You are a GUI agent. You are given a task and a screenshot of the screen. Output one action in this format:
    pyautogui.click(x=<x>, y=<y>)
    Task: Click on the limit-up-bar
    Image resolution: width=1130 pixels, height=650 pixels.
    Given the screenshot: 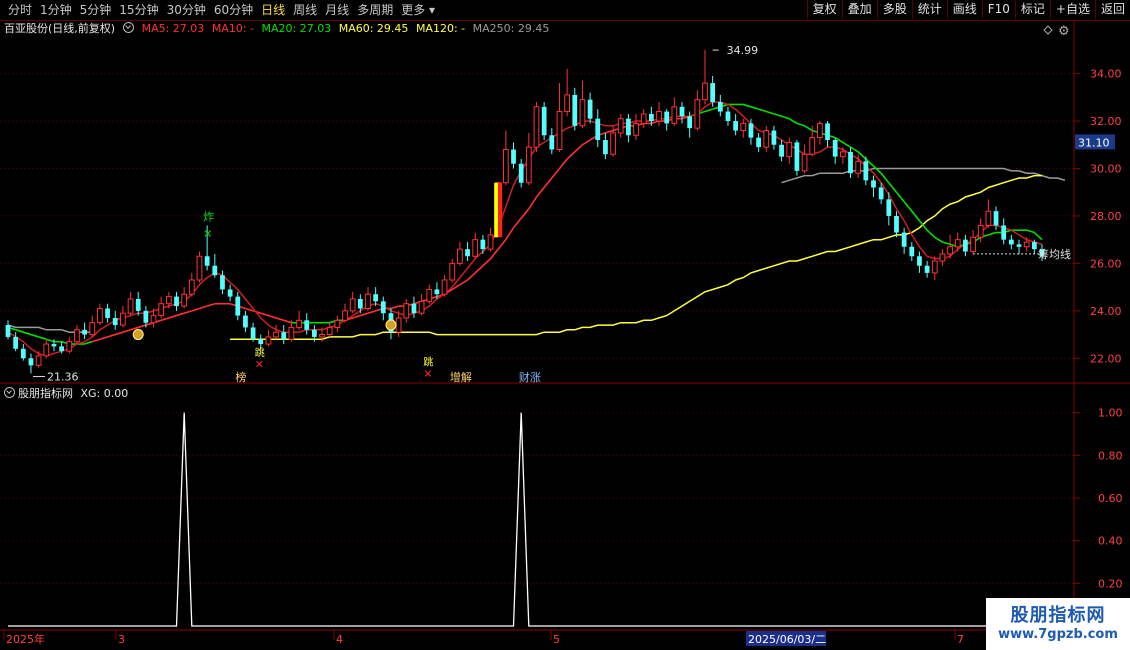 What is the action you would take?
    pyautogui.click(x=500, y=210)
    